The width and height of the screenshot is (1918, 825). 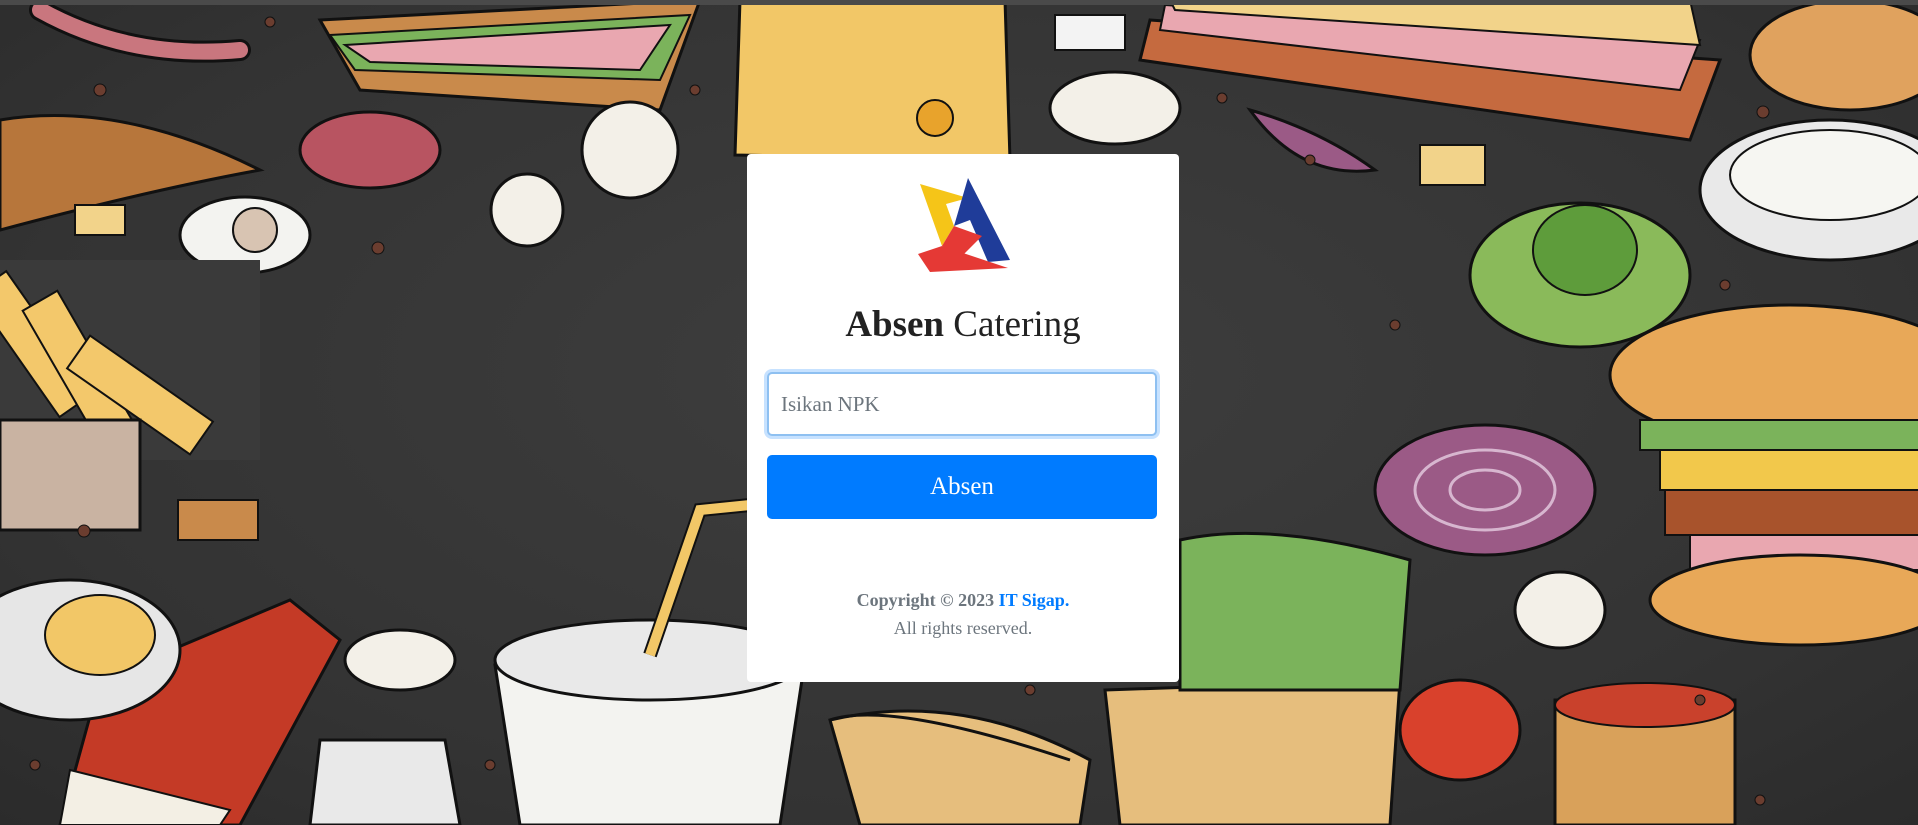 What do you see at coordinates (959, 2) in the screenshot?
I see `top-strip` at bounding box center [959, 2].